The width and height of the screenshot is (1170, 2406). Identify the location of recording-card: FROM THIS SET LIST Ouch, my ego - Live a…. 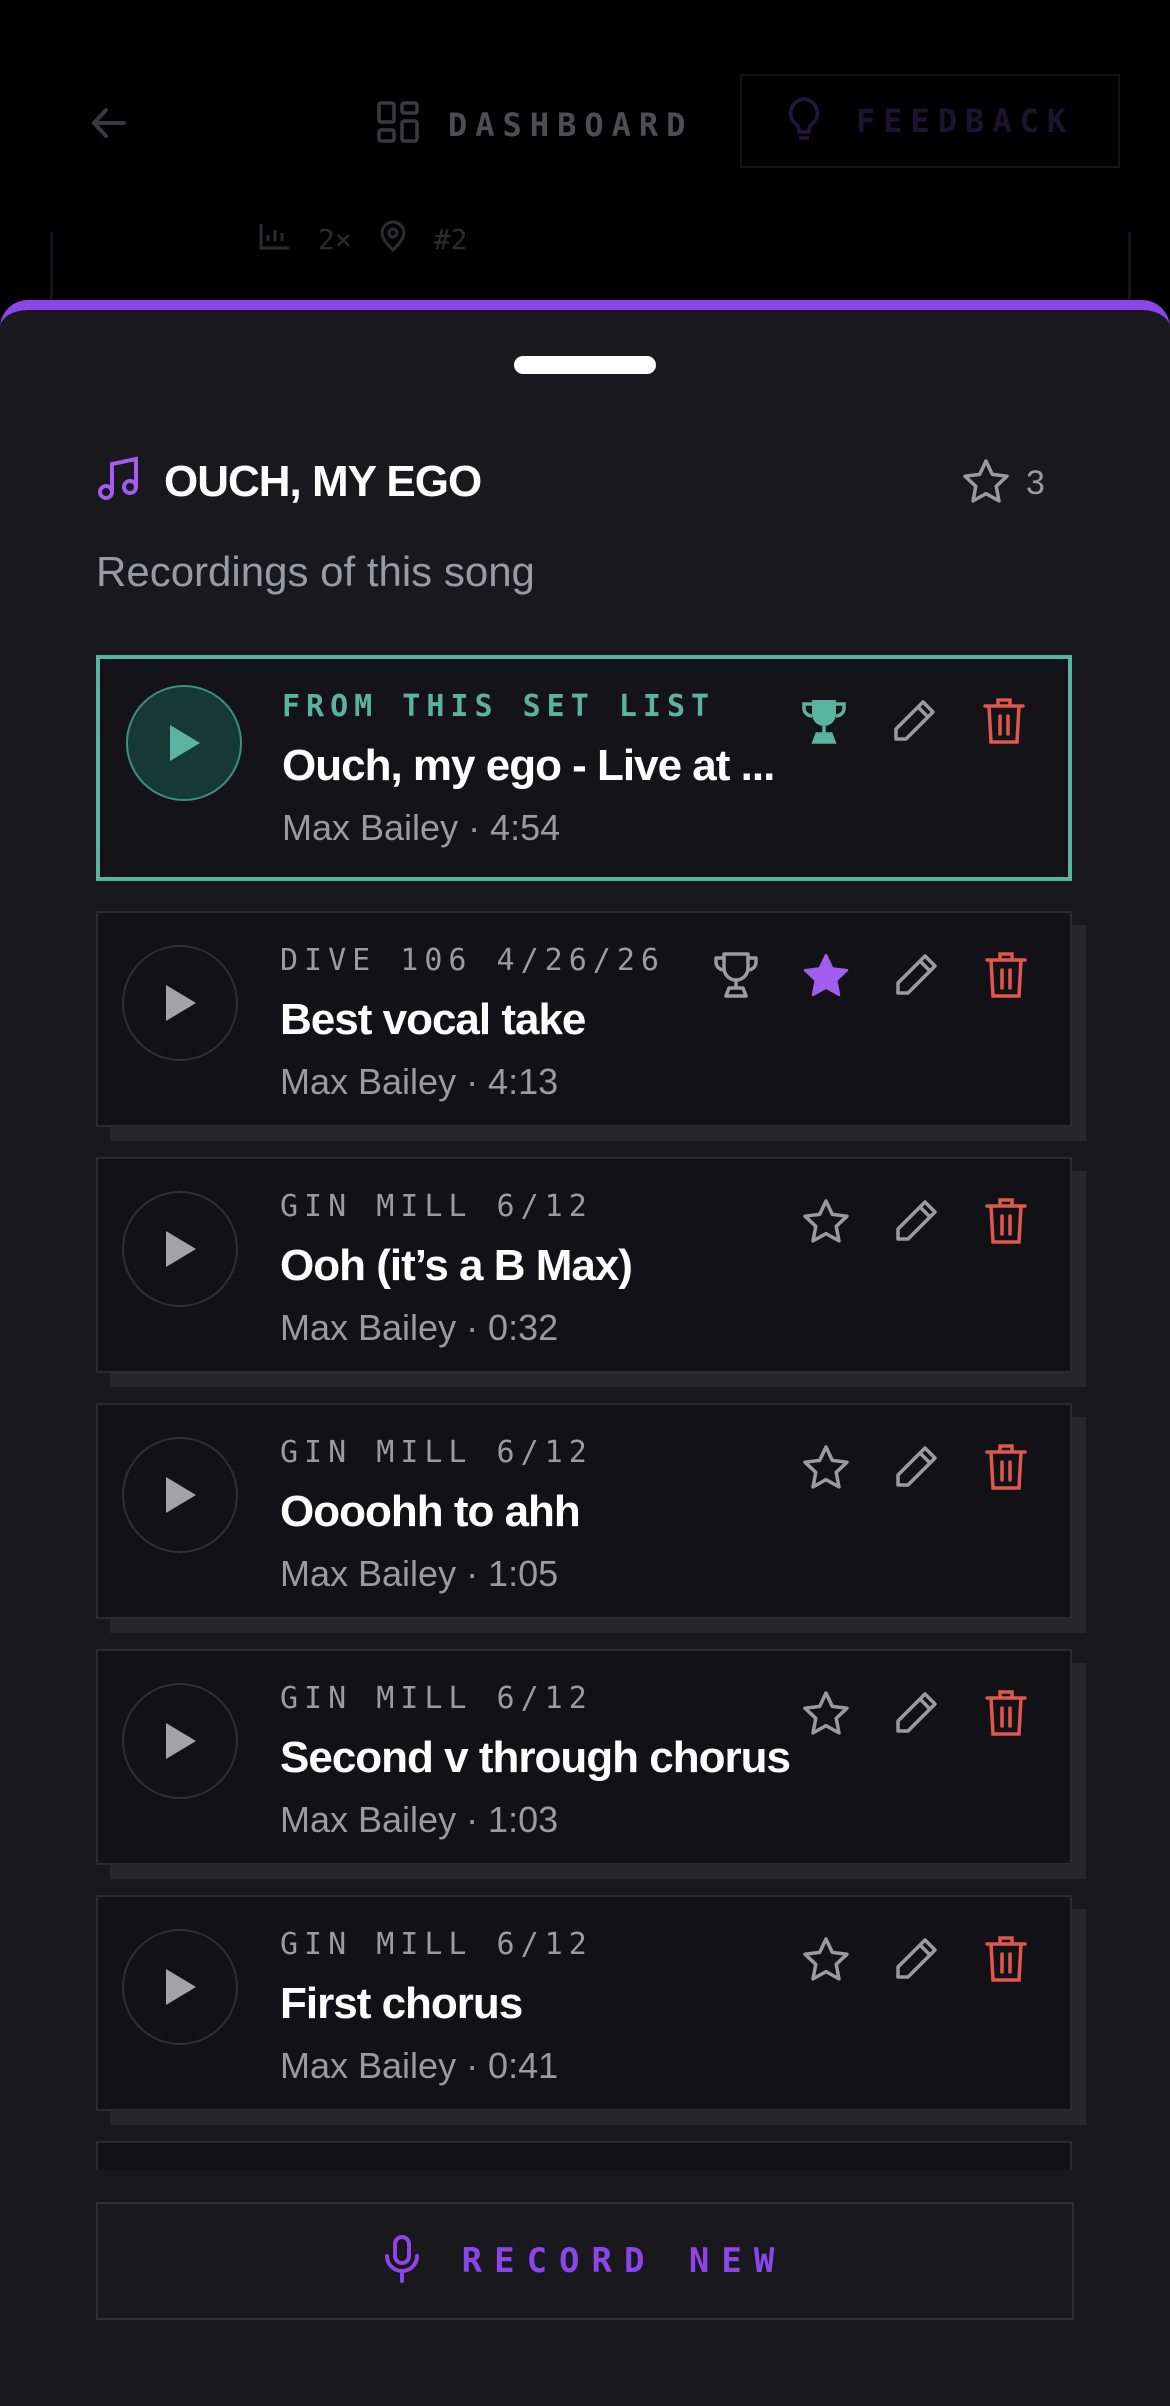
(584, 768).